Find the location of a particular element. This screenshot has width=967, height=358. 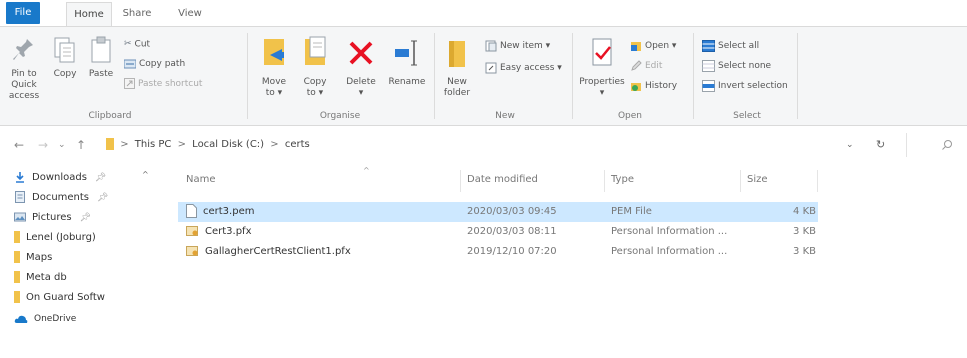

new-folder-icon is located at coordinates (457, 54).